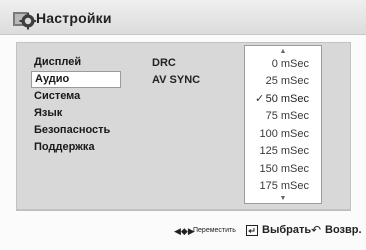 The image size is (366, 250). Describe the element at coordinates (283, 169) in the screenshot. I see `dropdown-option: 150 mSec` at that location.